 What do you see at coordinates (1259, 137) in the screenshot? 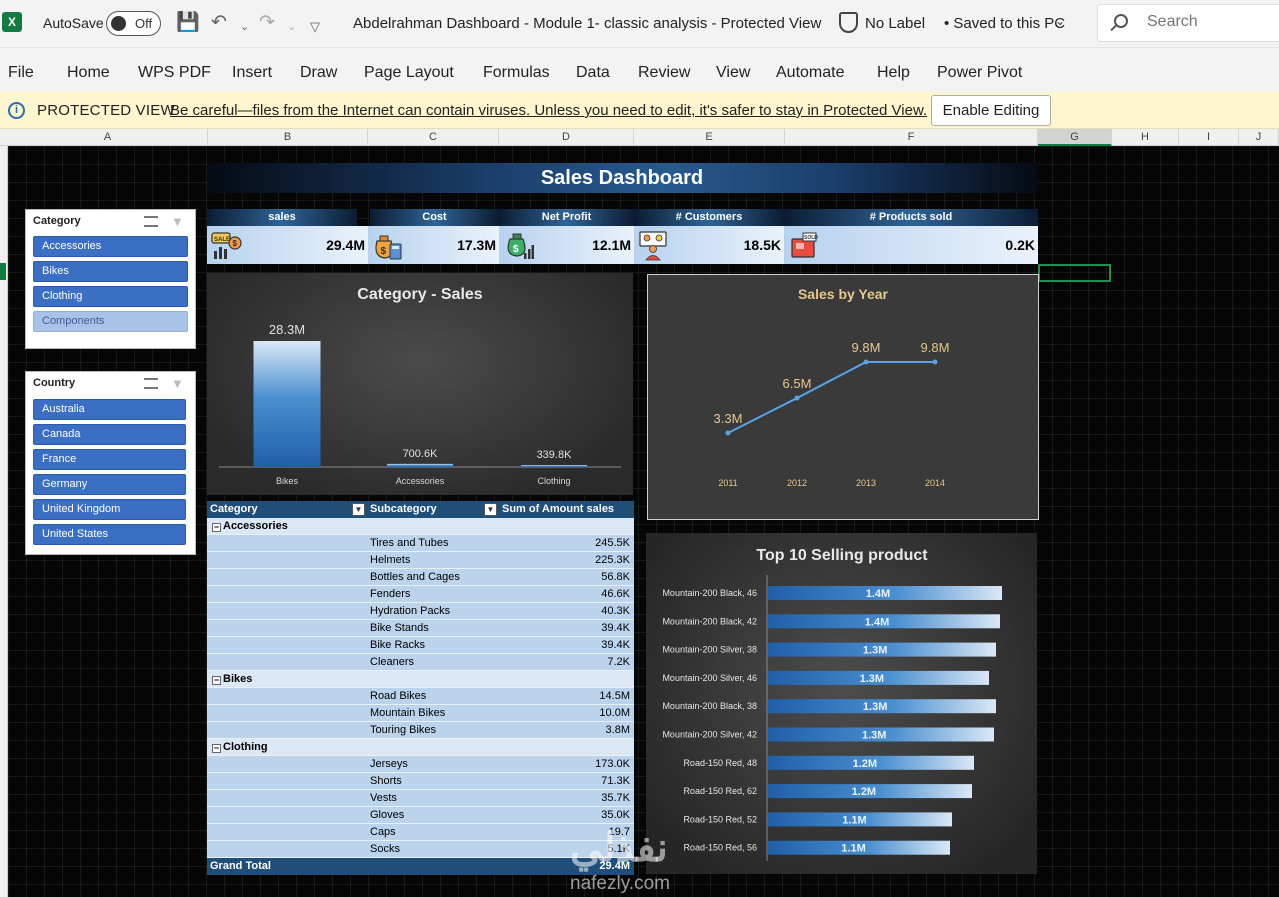
I see `column-header-j: J` at bounding box center [1259, 137].